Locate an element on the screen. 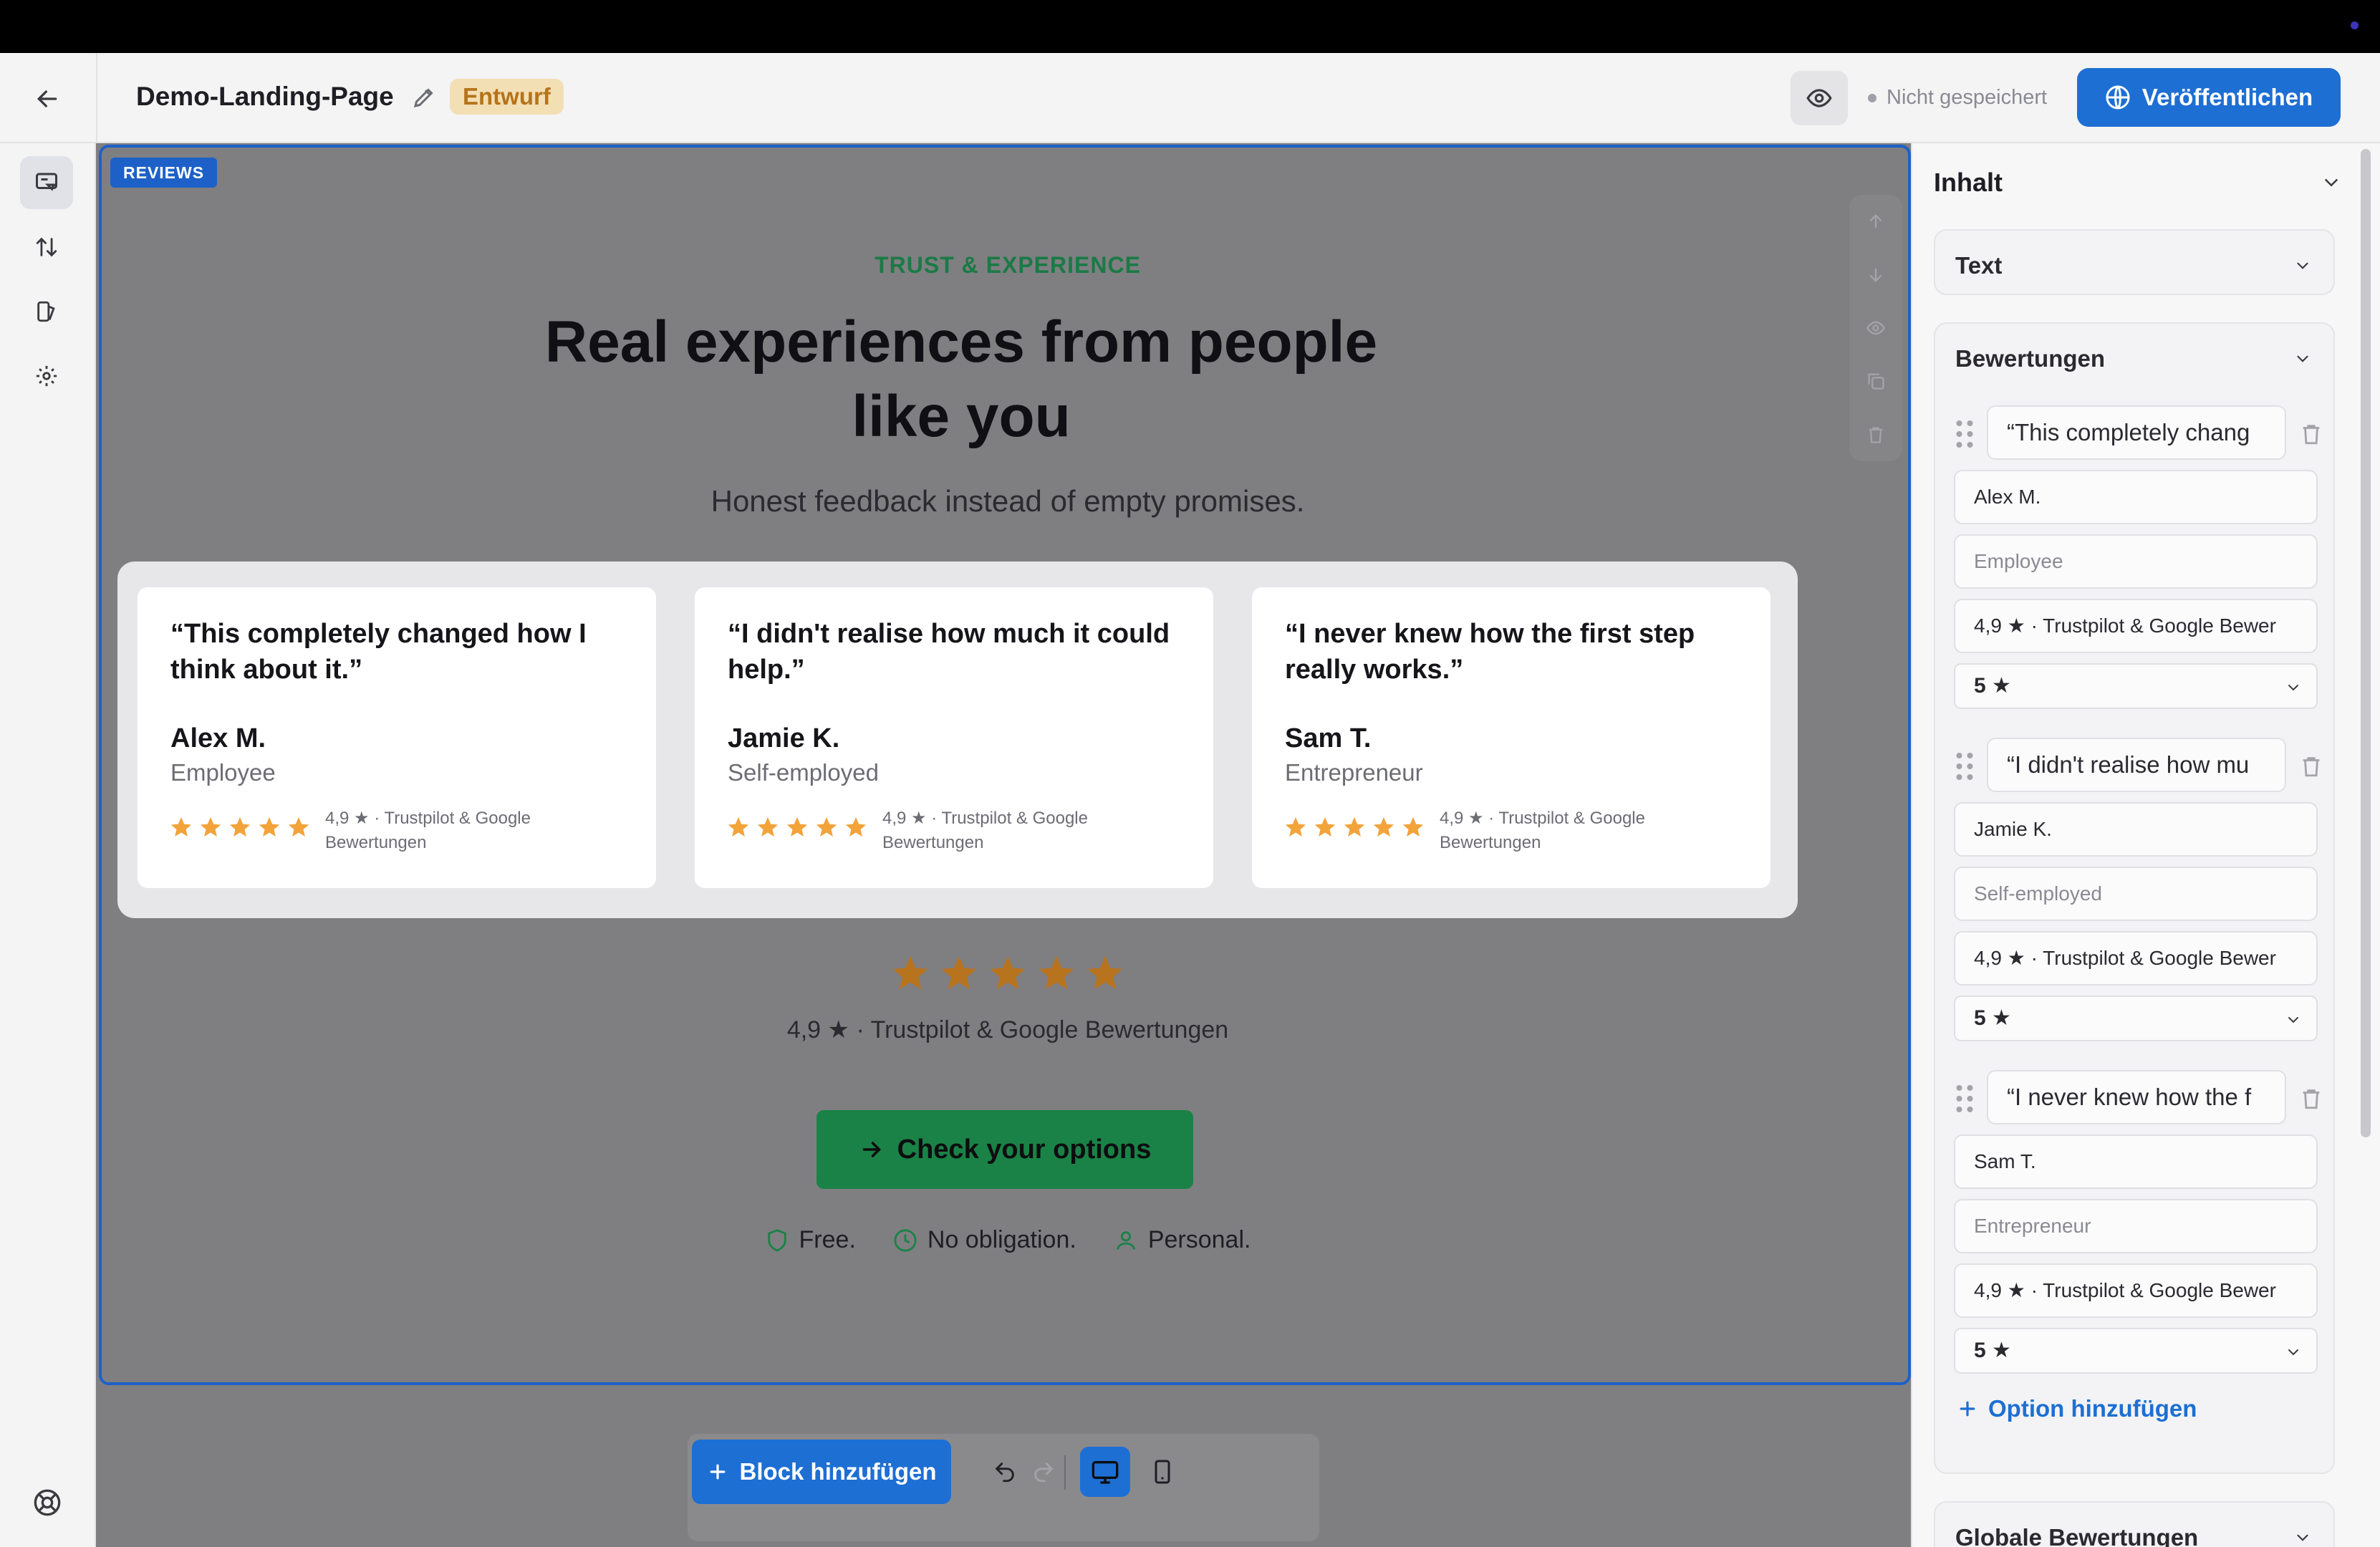 The image size is (2380, 1547). pencil-icon is located at coordinates (424, 97).